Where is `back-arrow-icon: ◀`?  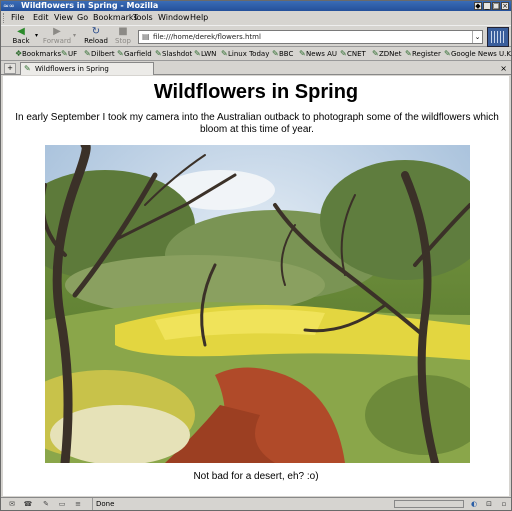 back-arrow-icon: ◀ is located at coordinates (21, 31).